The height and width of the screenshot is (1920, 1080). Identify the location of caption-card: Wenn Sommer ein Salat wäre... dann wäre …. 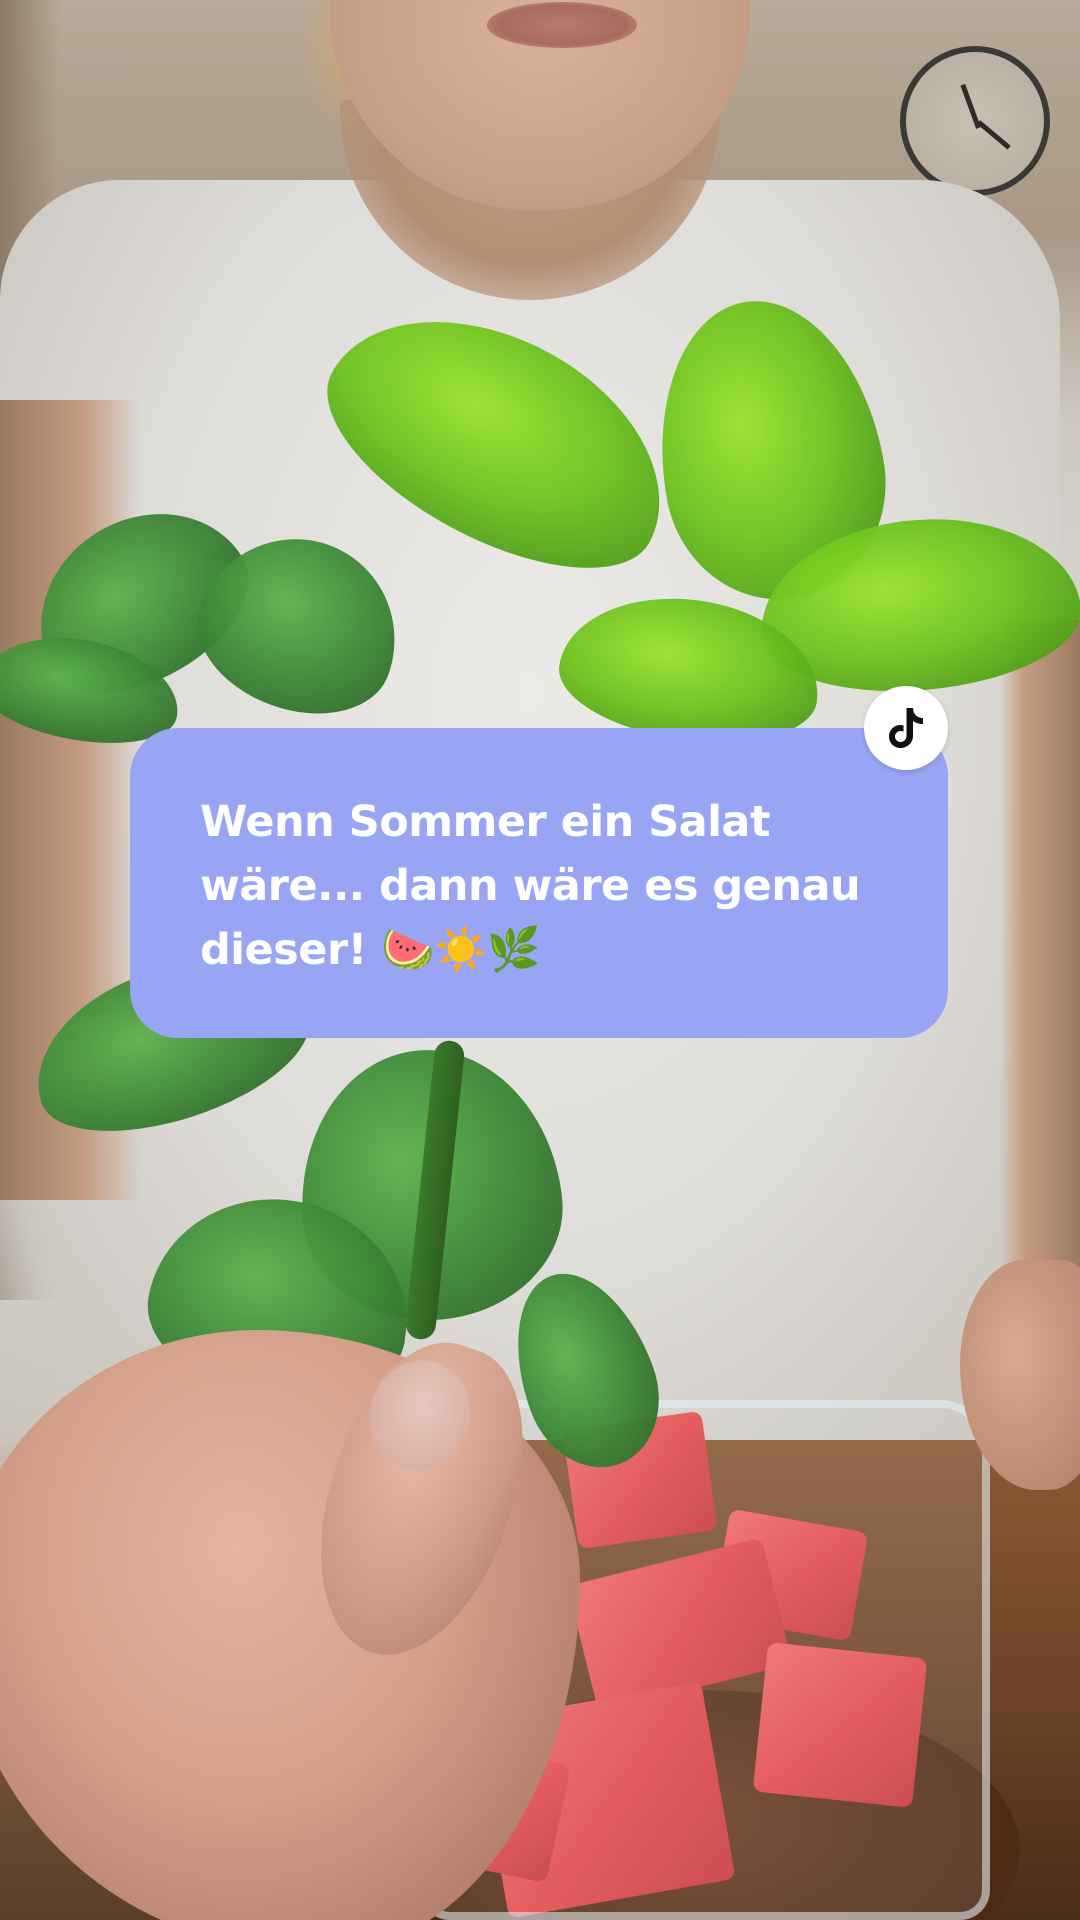
(539, 883).